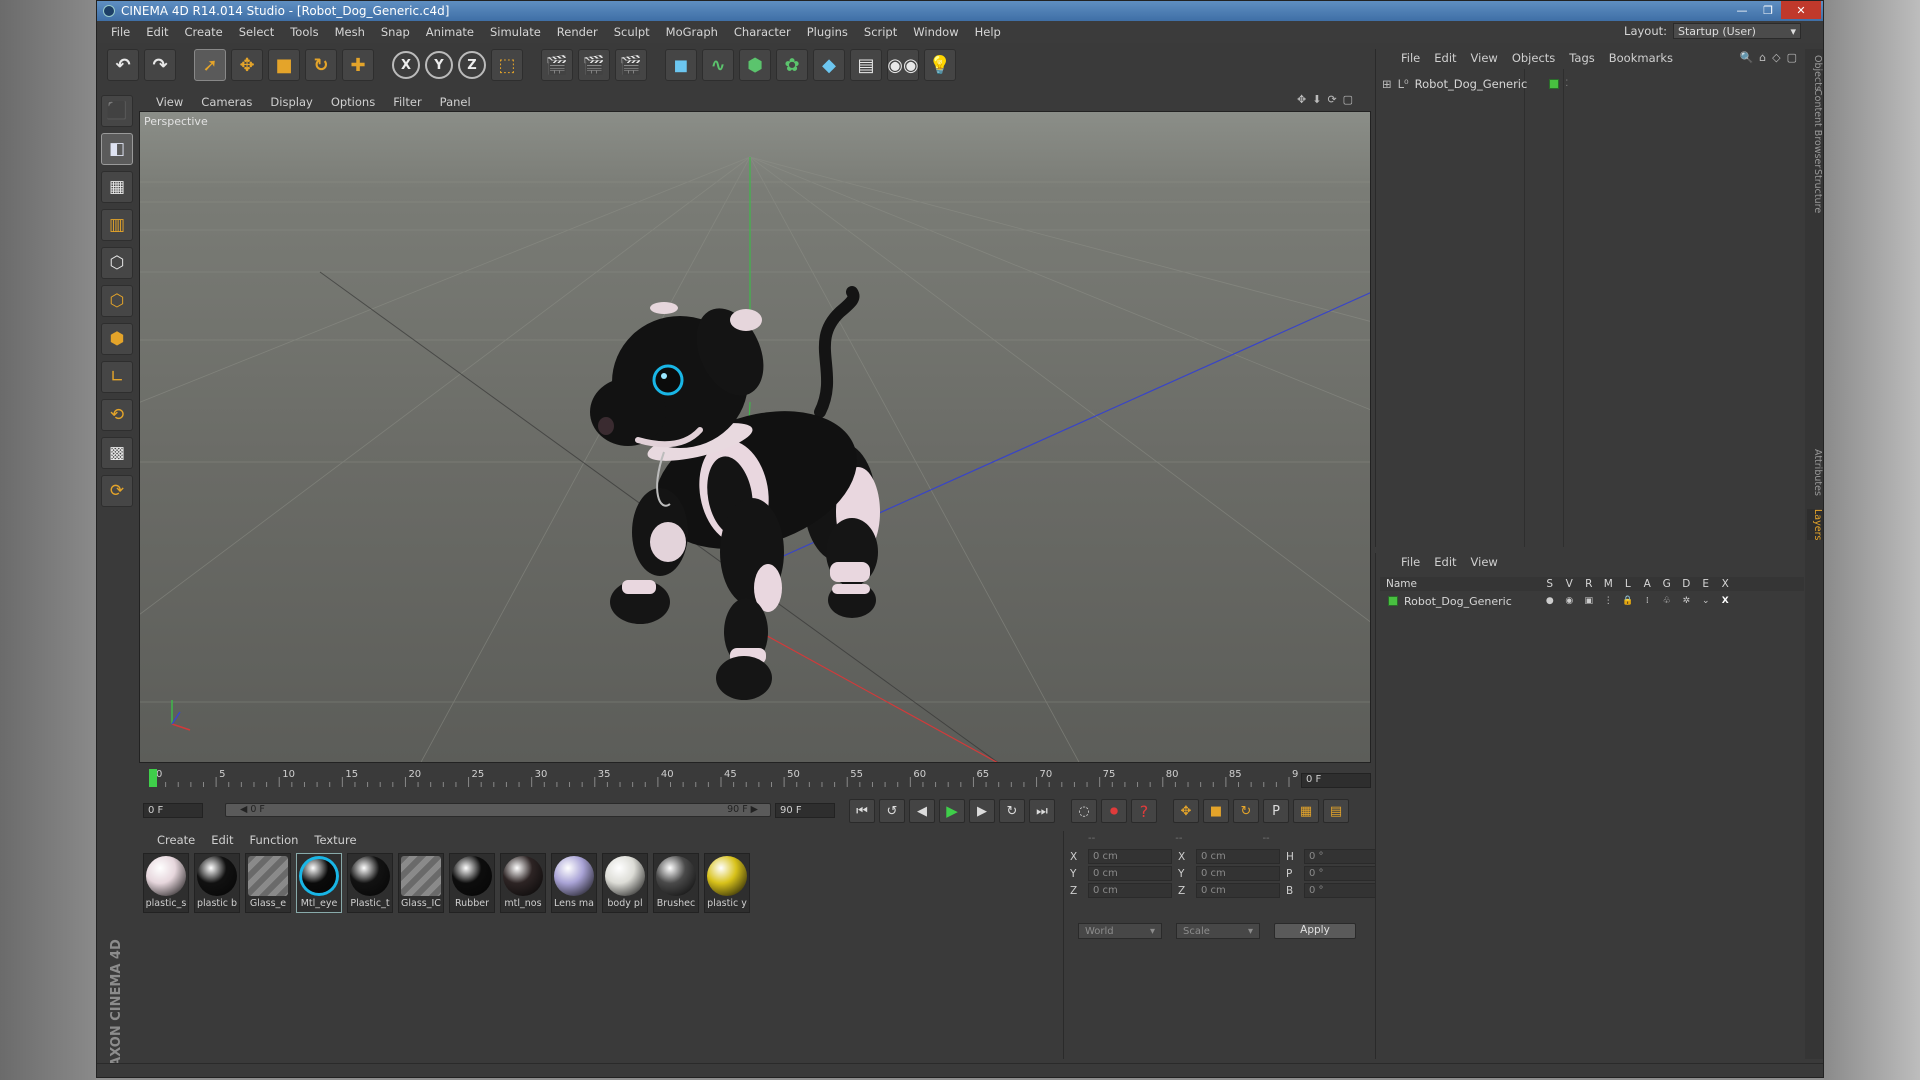 The height and width of the screenshot is (1080, 1920). What do you see at coordinates (1589, 584) in the screenshot?
I see `layer-column-r: R` at bounding box center [1589, 584].